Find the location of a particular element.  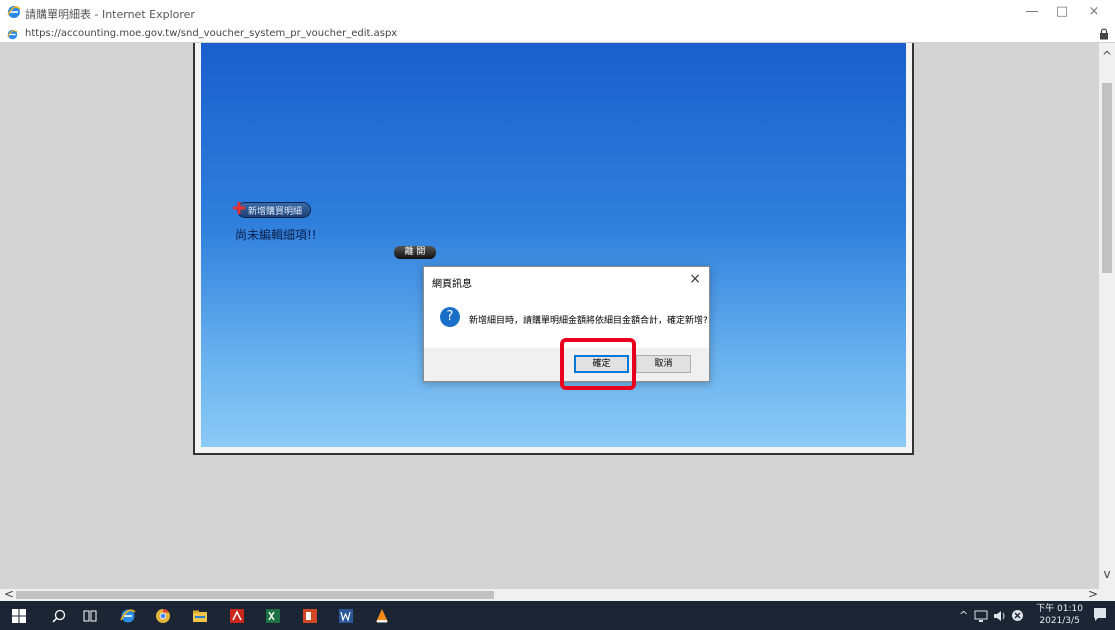

lock-icon is located at coordinates (1104, 34).